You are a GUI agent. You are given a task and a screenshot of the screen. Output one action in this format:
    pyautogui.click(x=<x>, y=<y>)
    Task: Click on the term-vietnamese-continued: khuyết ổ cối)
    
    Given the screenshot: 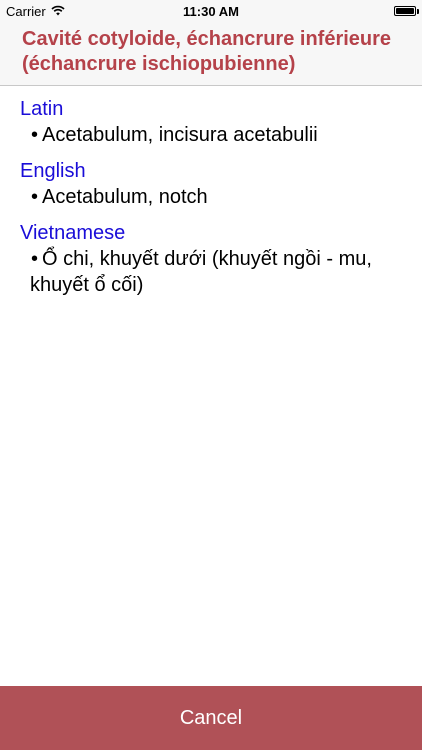 What is the action you would take?
    pyautogui.click(x=87, y=285)
    